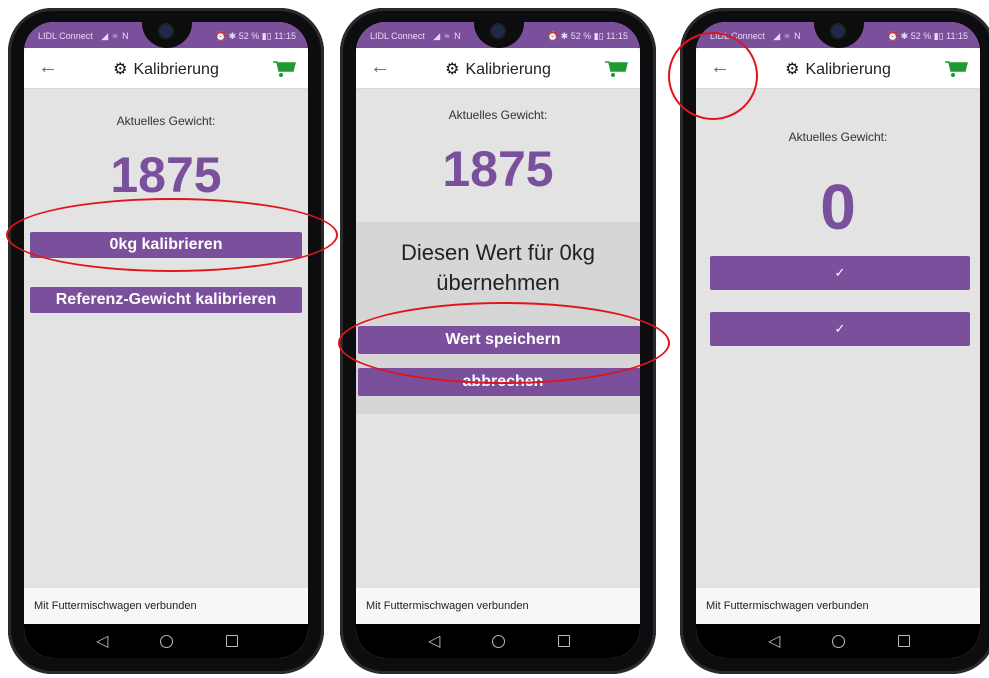  Describe the element at coordinates (840, 329) in the screenshot. I see `confirm-button-2: ✓` at that location.